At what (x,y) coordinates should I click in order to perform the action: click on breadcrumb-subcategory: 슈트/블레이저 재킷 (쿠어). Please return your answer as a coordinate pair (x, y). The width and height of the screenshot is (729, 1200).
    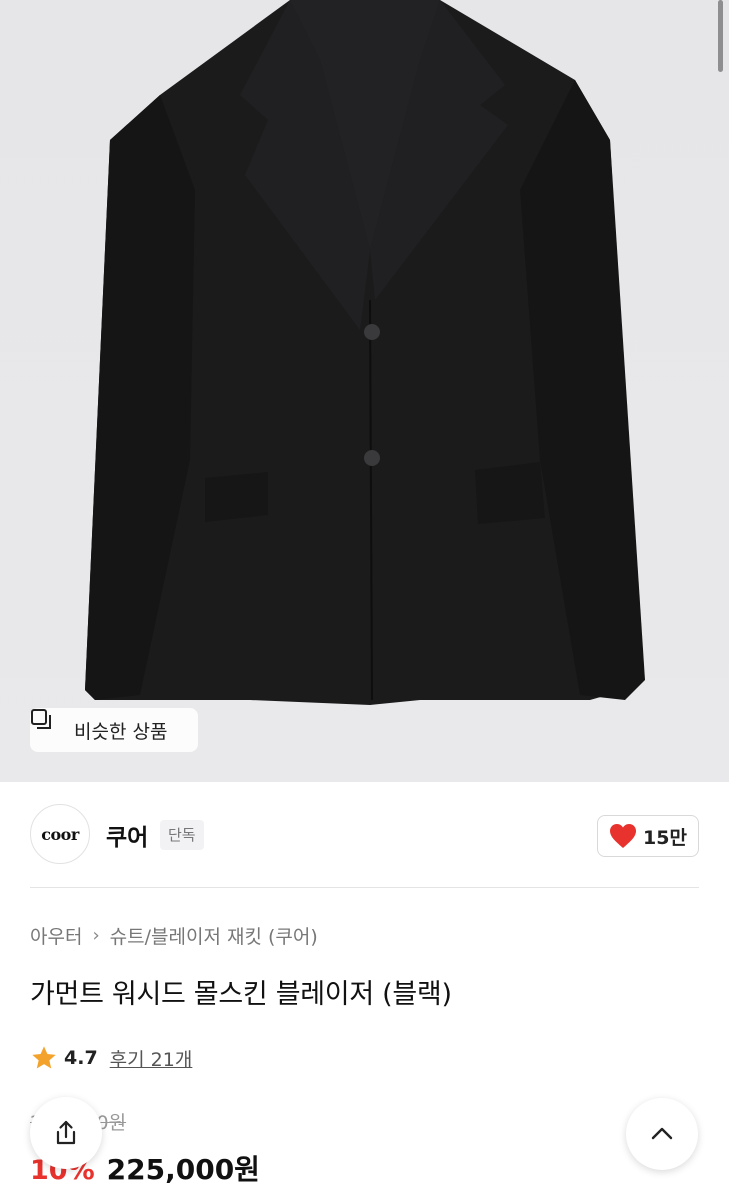
    Looking at the image, I should click on (214, 935).